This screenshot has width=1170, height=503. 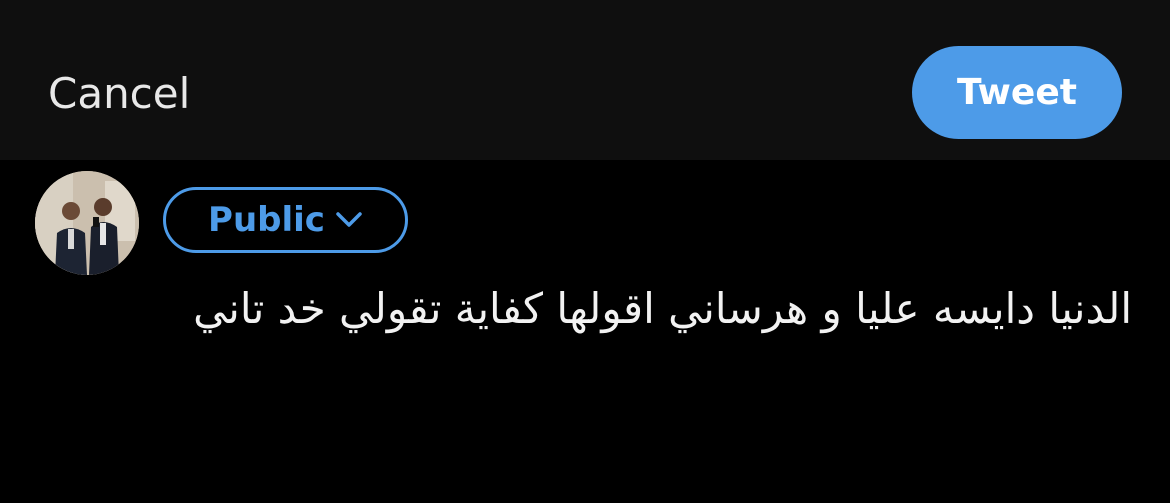 What do you see at coordinates (1017, 92) in the screenshot?
I see `tweet-button: Tweet` at bounding box center [1017, 92].